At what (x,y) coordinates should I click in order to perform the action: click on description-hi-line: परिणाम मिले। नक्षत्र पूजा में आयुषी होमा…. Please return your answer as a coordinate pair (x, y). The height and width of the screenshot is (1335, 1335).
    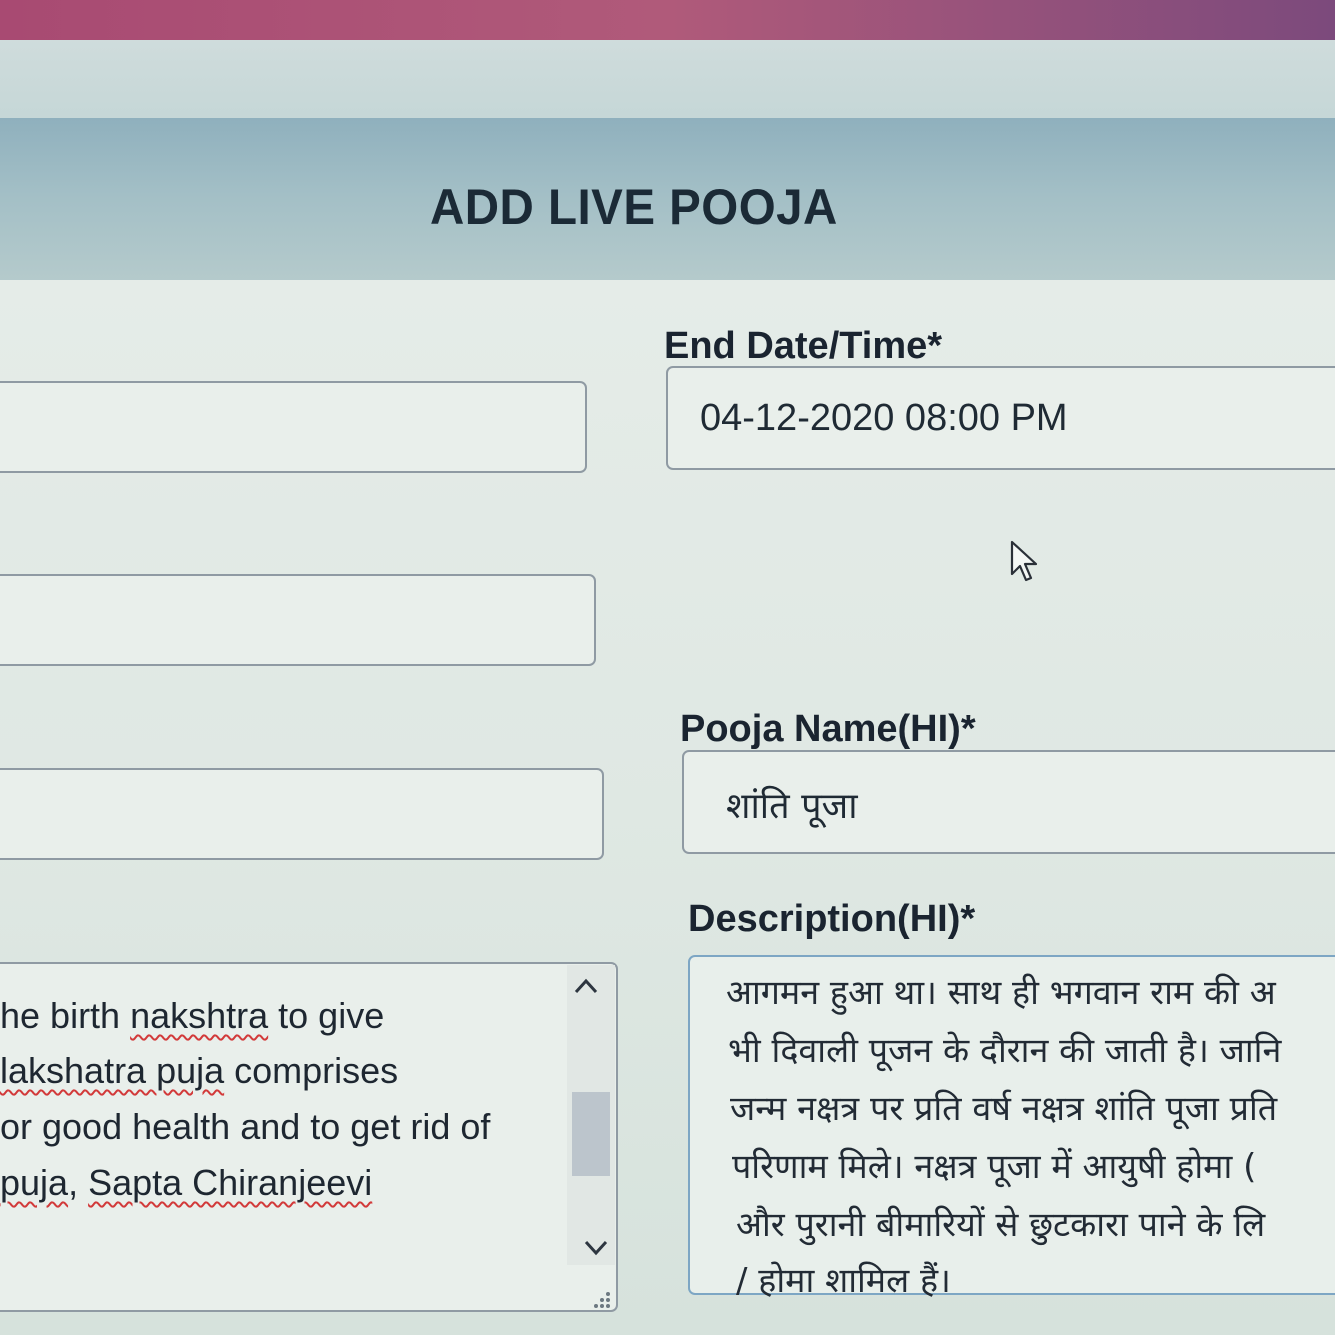
    Looking at the image, I should click on (994, 1167).